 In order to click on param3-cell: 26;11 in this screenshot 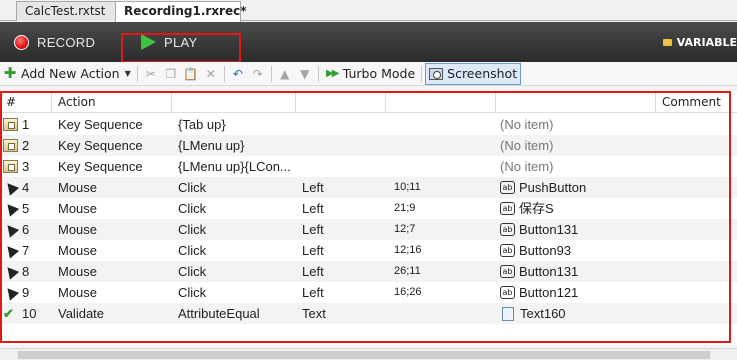, I will do `click(444, 271)`.